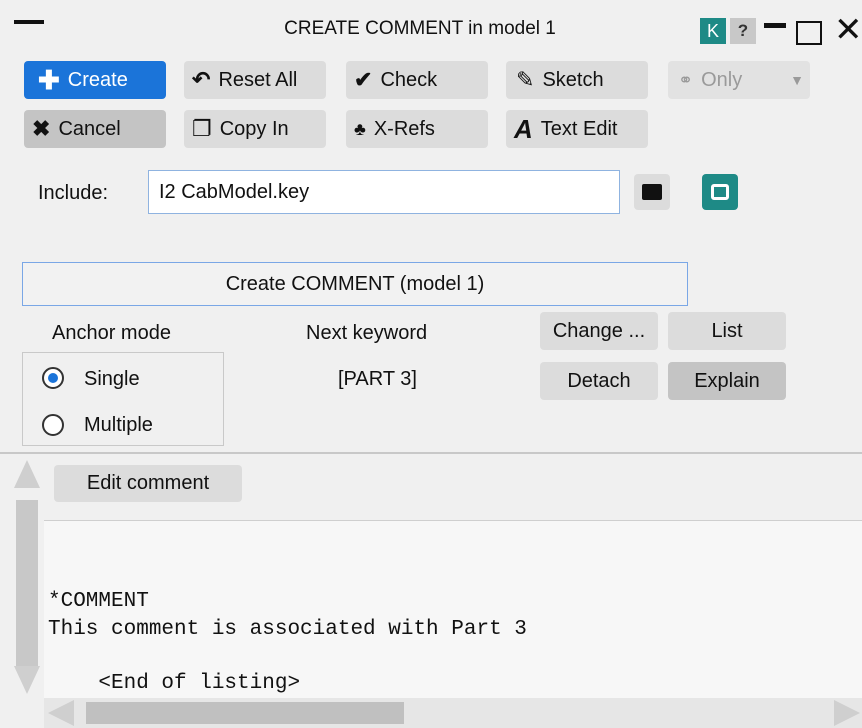 This screenshot has width=862, height=728. I want to click on plus-icon: ✚, so click(49, 80).